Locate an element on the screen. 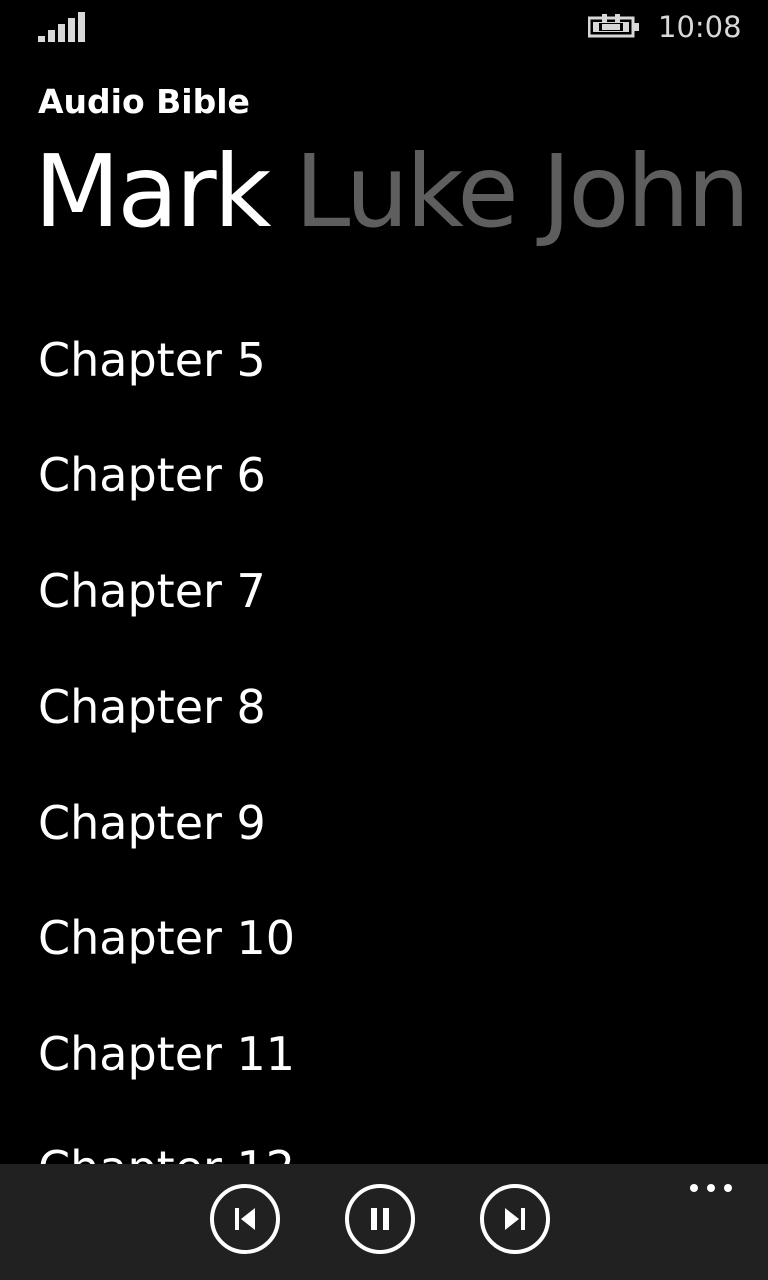 This screenshot has height=1280, width=768. pivot-header: Mark Luke John is located at coordinates (401, 192).